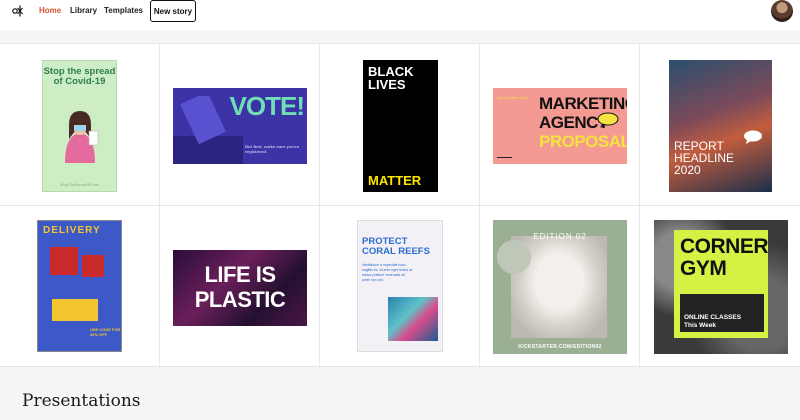 This screenshot has width=800, height=420. I want to click on title-line: PLASTIC, so click(240, 299).